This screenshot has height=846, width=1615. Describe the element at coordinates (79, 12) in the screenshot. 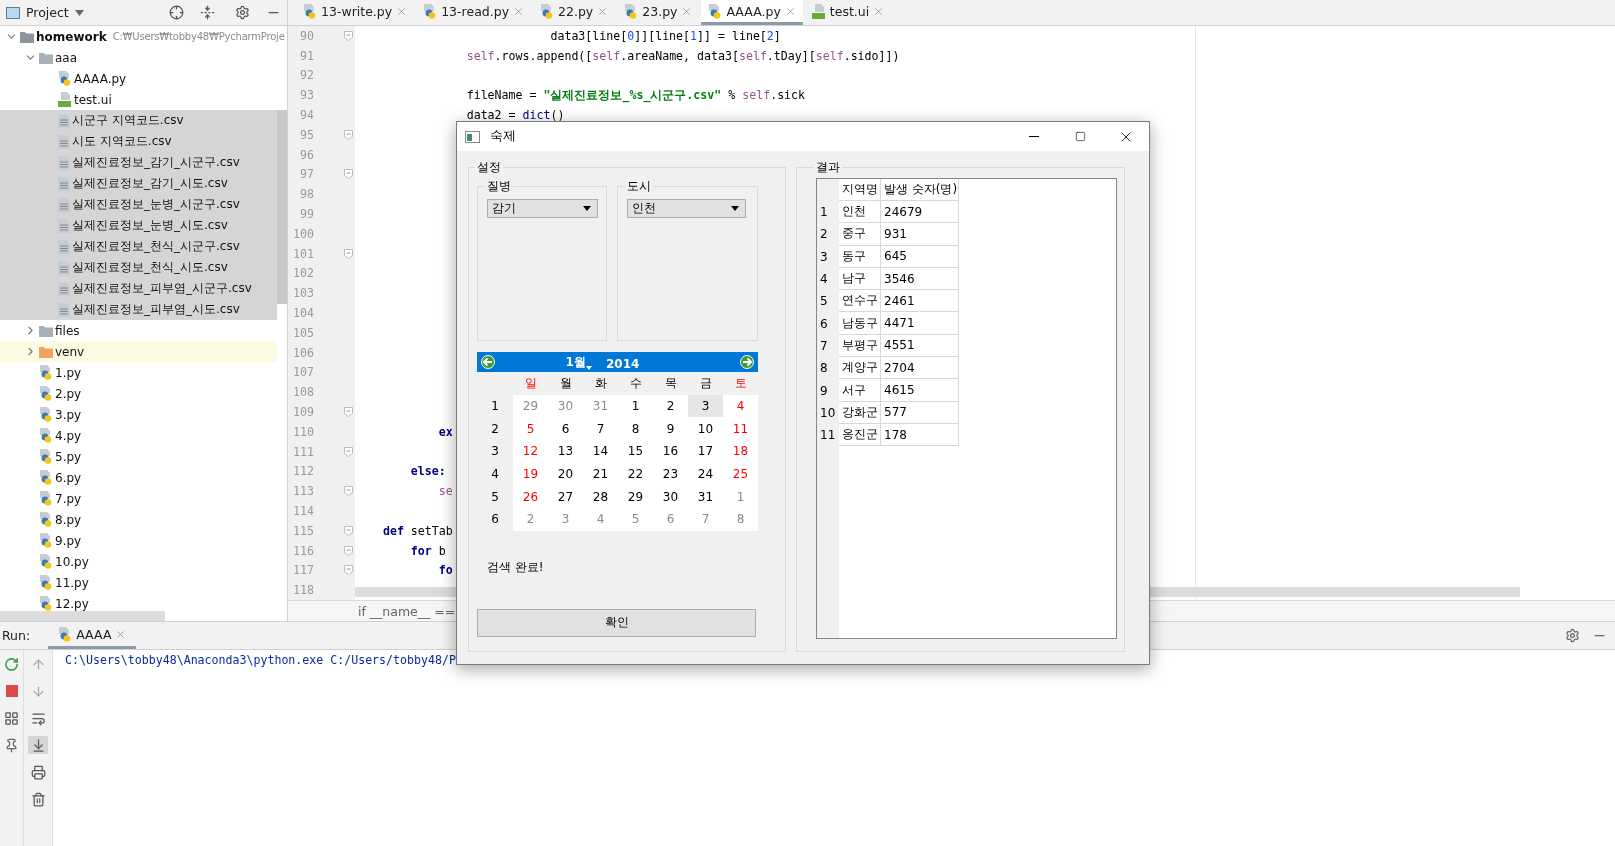

I see `caret-icon` at that location.